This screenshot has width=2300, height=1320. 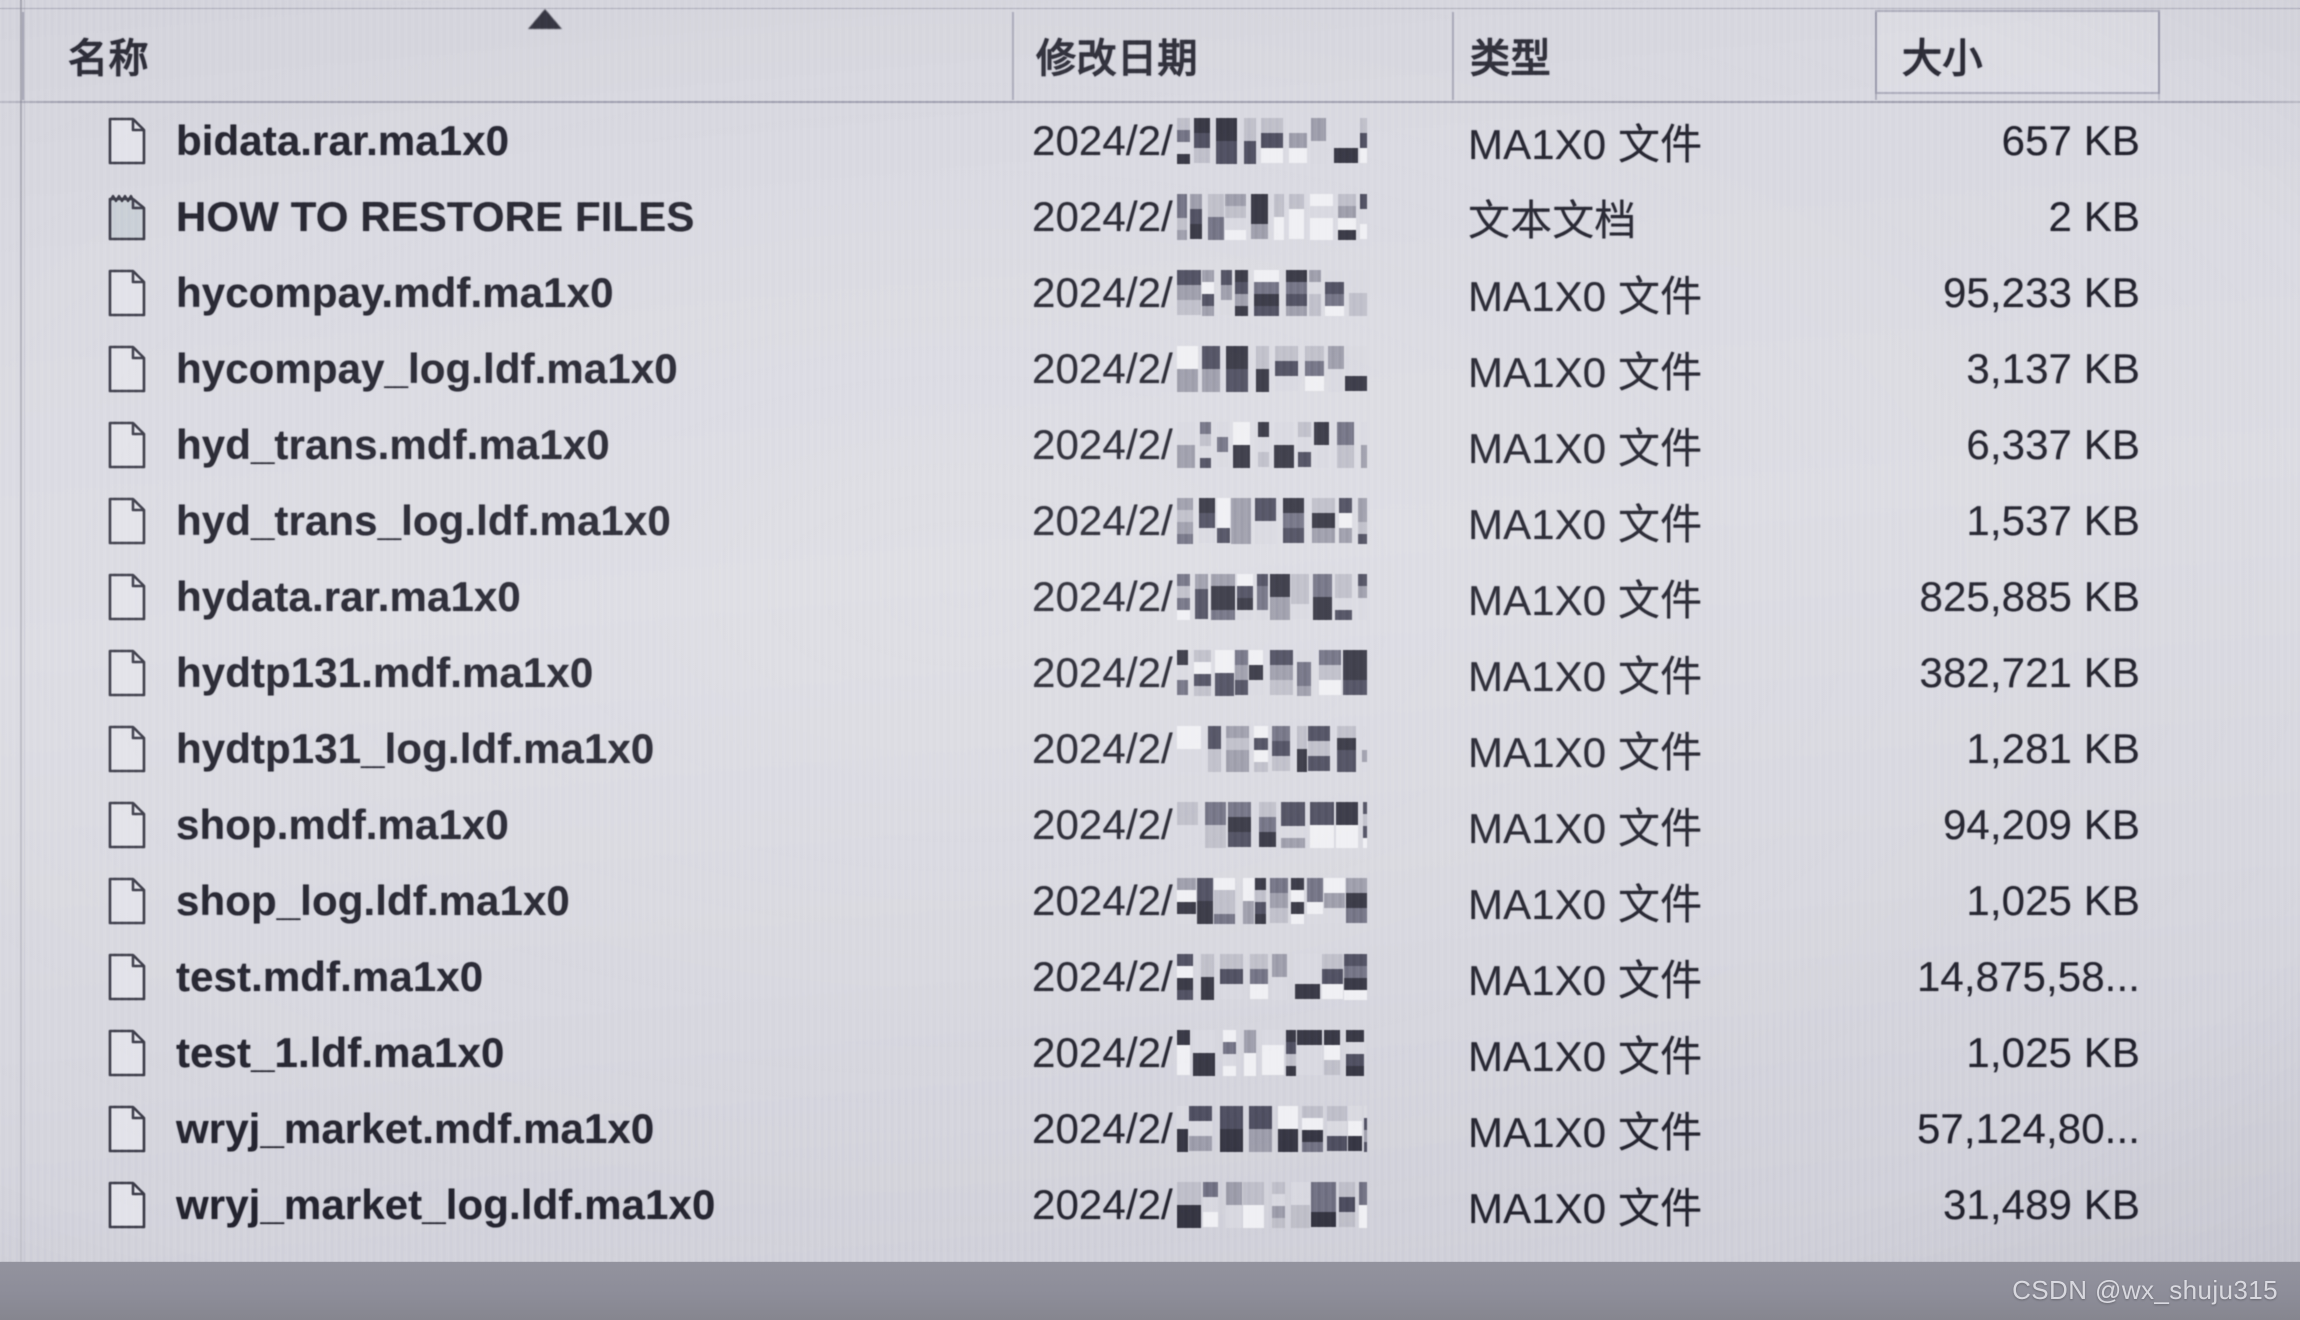 What do you see at coordinates (381, 1129) in the screenshot?
I see `file-name-cell: wryj_market.mdf.ma1x0` at bounding box center [381, 1129].